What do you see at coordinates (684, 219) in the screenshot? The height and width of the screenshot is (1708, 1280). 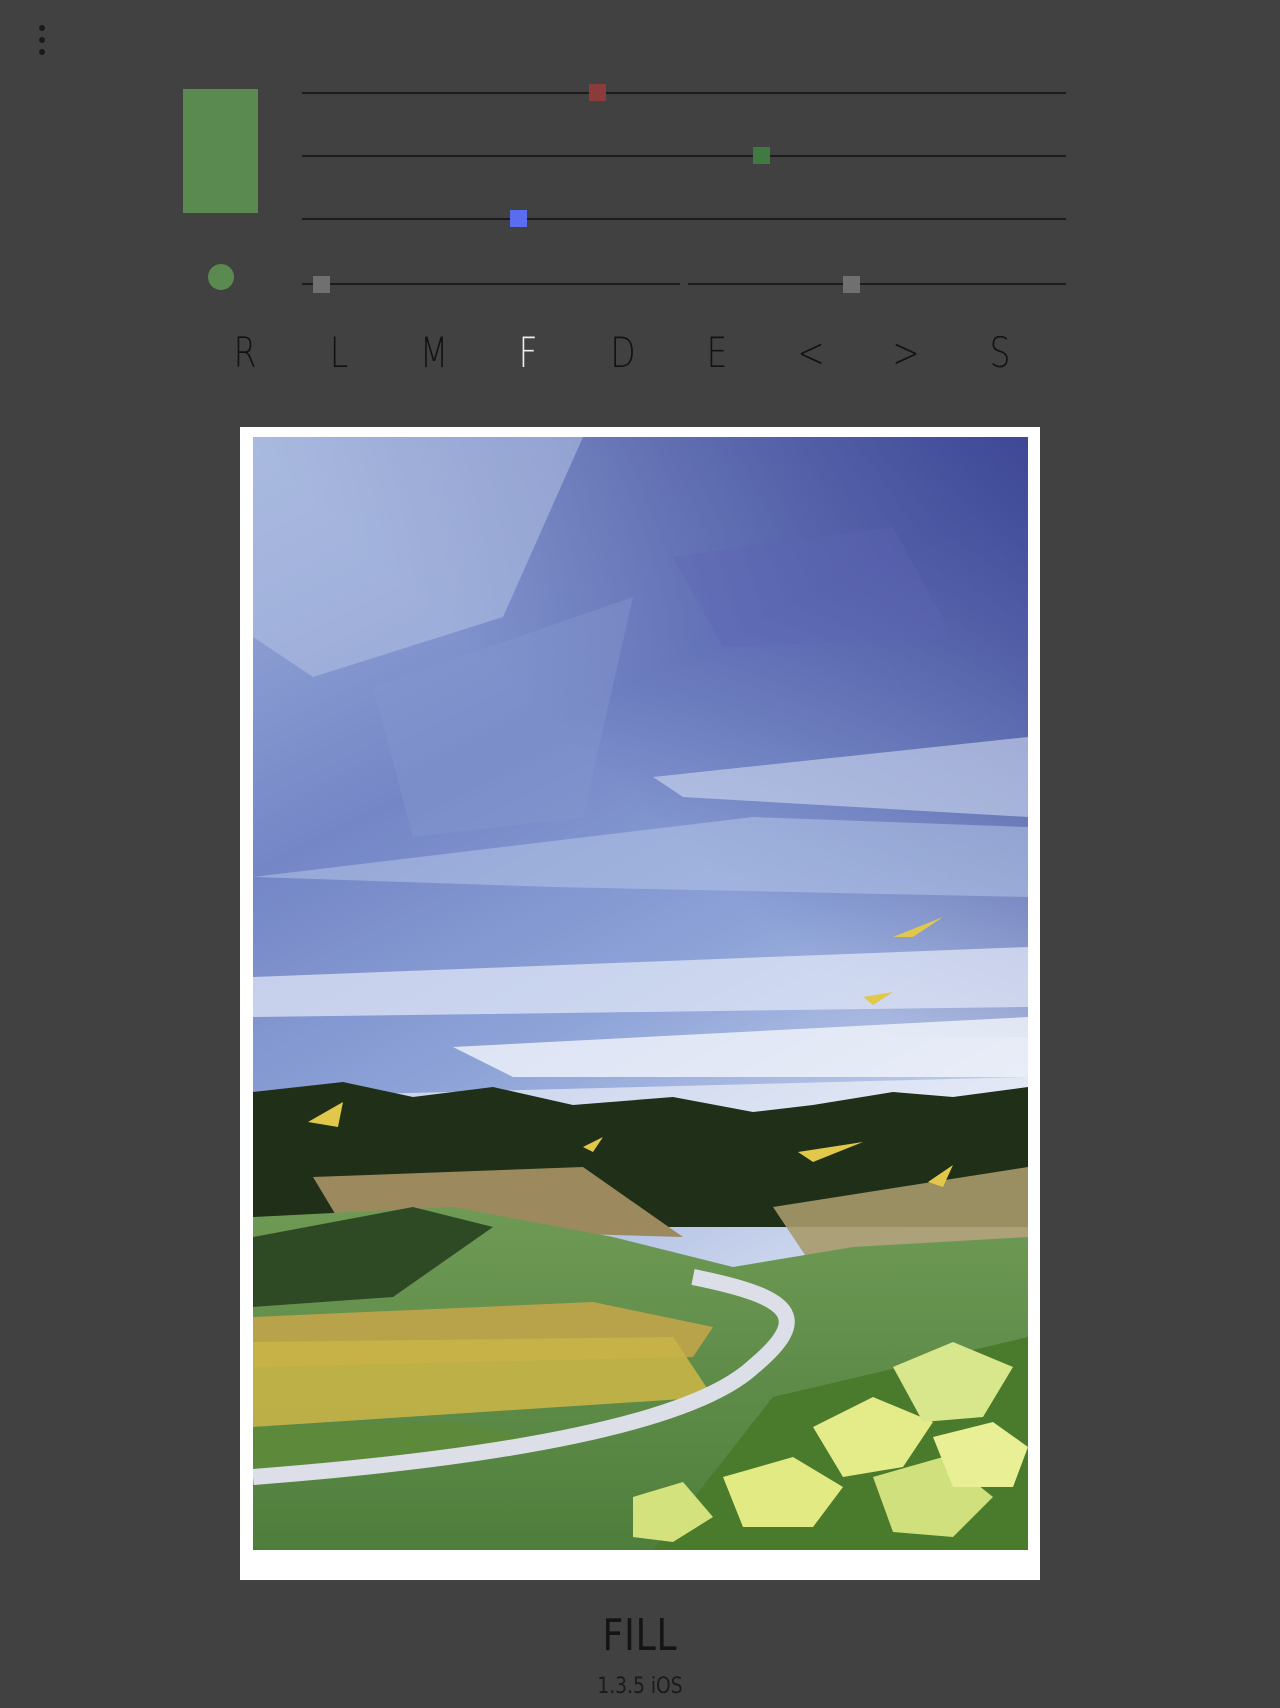 I see `blue-slider-track` at bounding box center [684, 219].